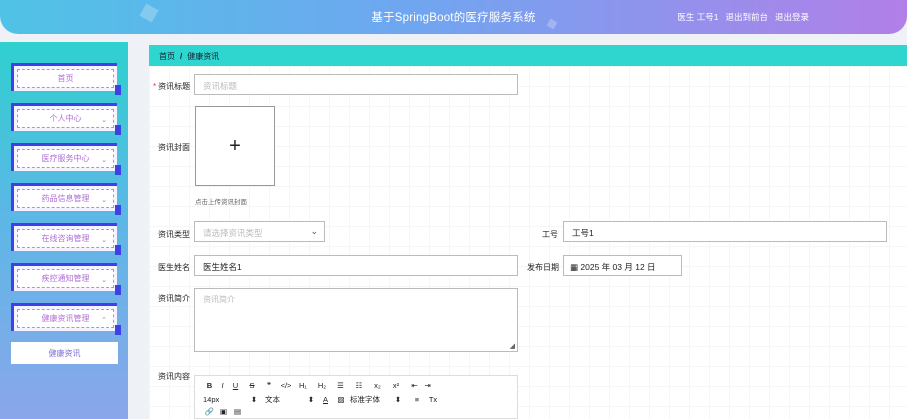 The height and width of the screenshot is (419, 907). I want to click on sidebar-item-drug-info: 药品信息管理 ⌄, so click(66, 199).